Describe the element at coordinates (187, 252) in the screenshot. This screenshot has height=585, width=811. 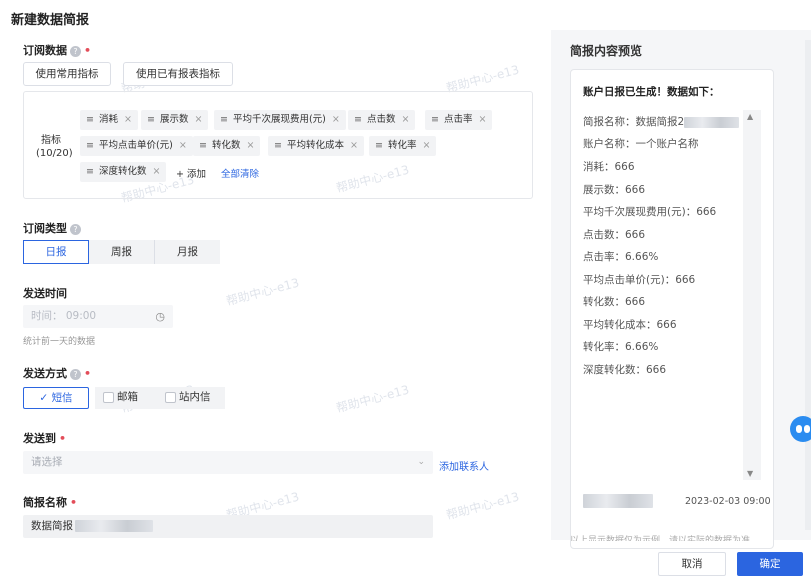
I see `tab-monthly: 月报` at that location.